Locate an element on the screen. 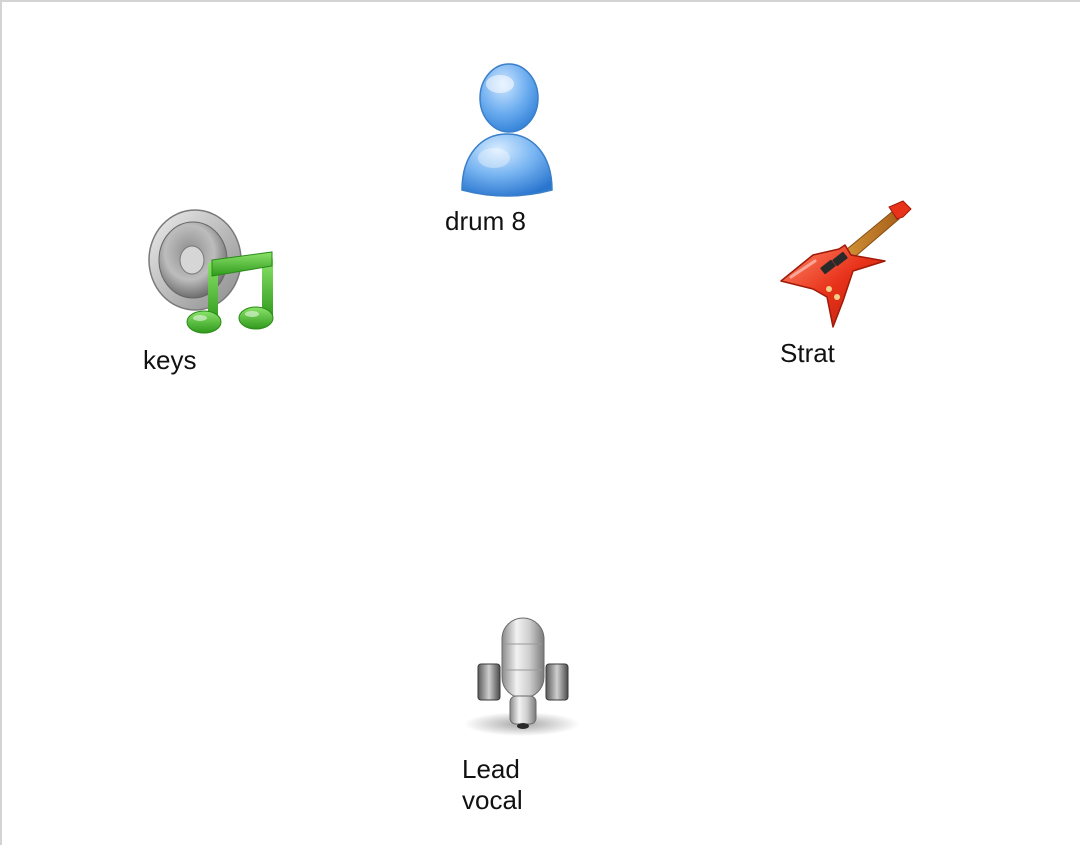  node-vocal: Lead vocal is located at coordinates (525, 717).